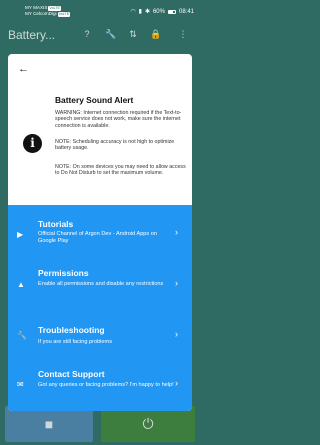  I want to click on sort-icon: ⇅, so click(133, 34).